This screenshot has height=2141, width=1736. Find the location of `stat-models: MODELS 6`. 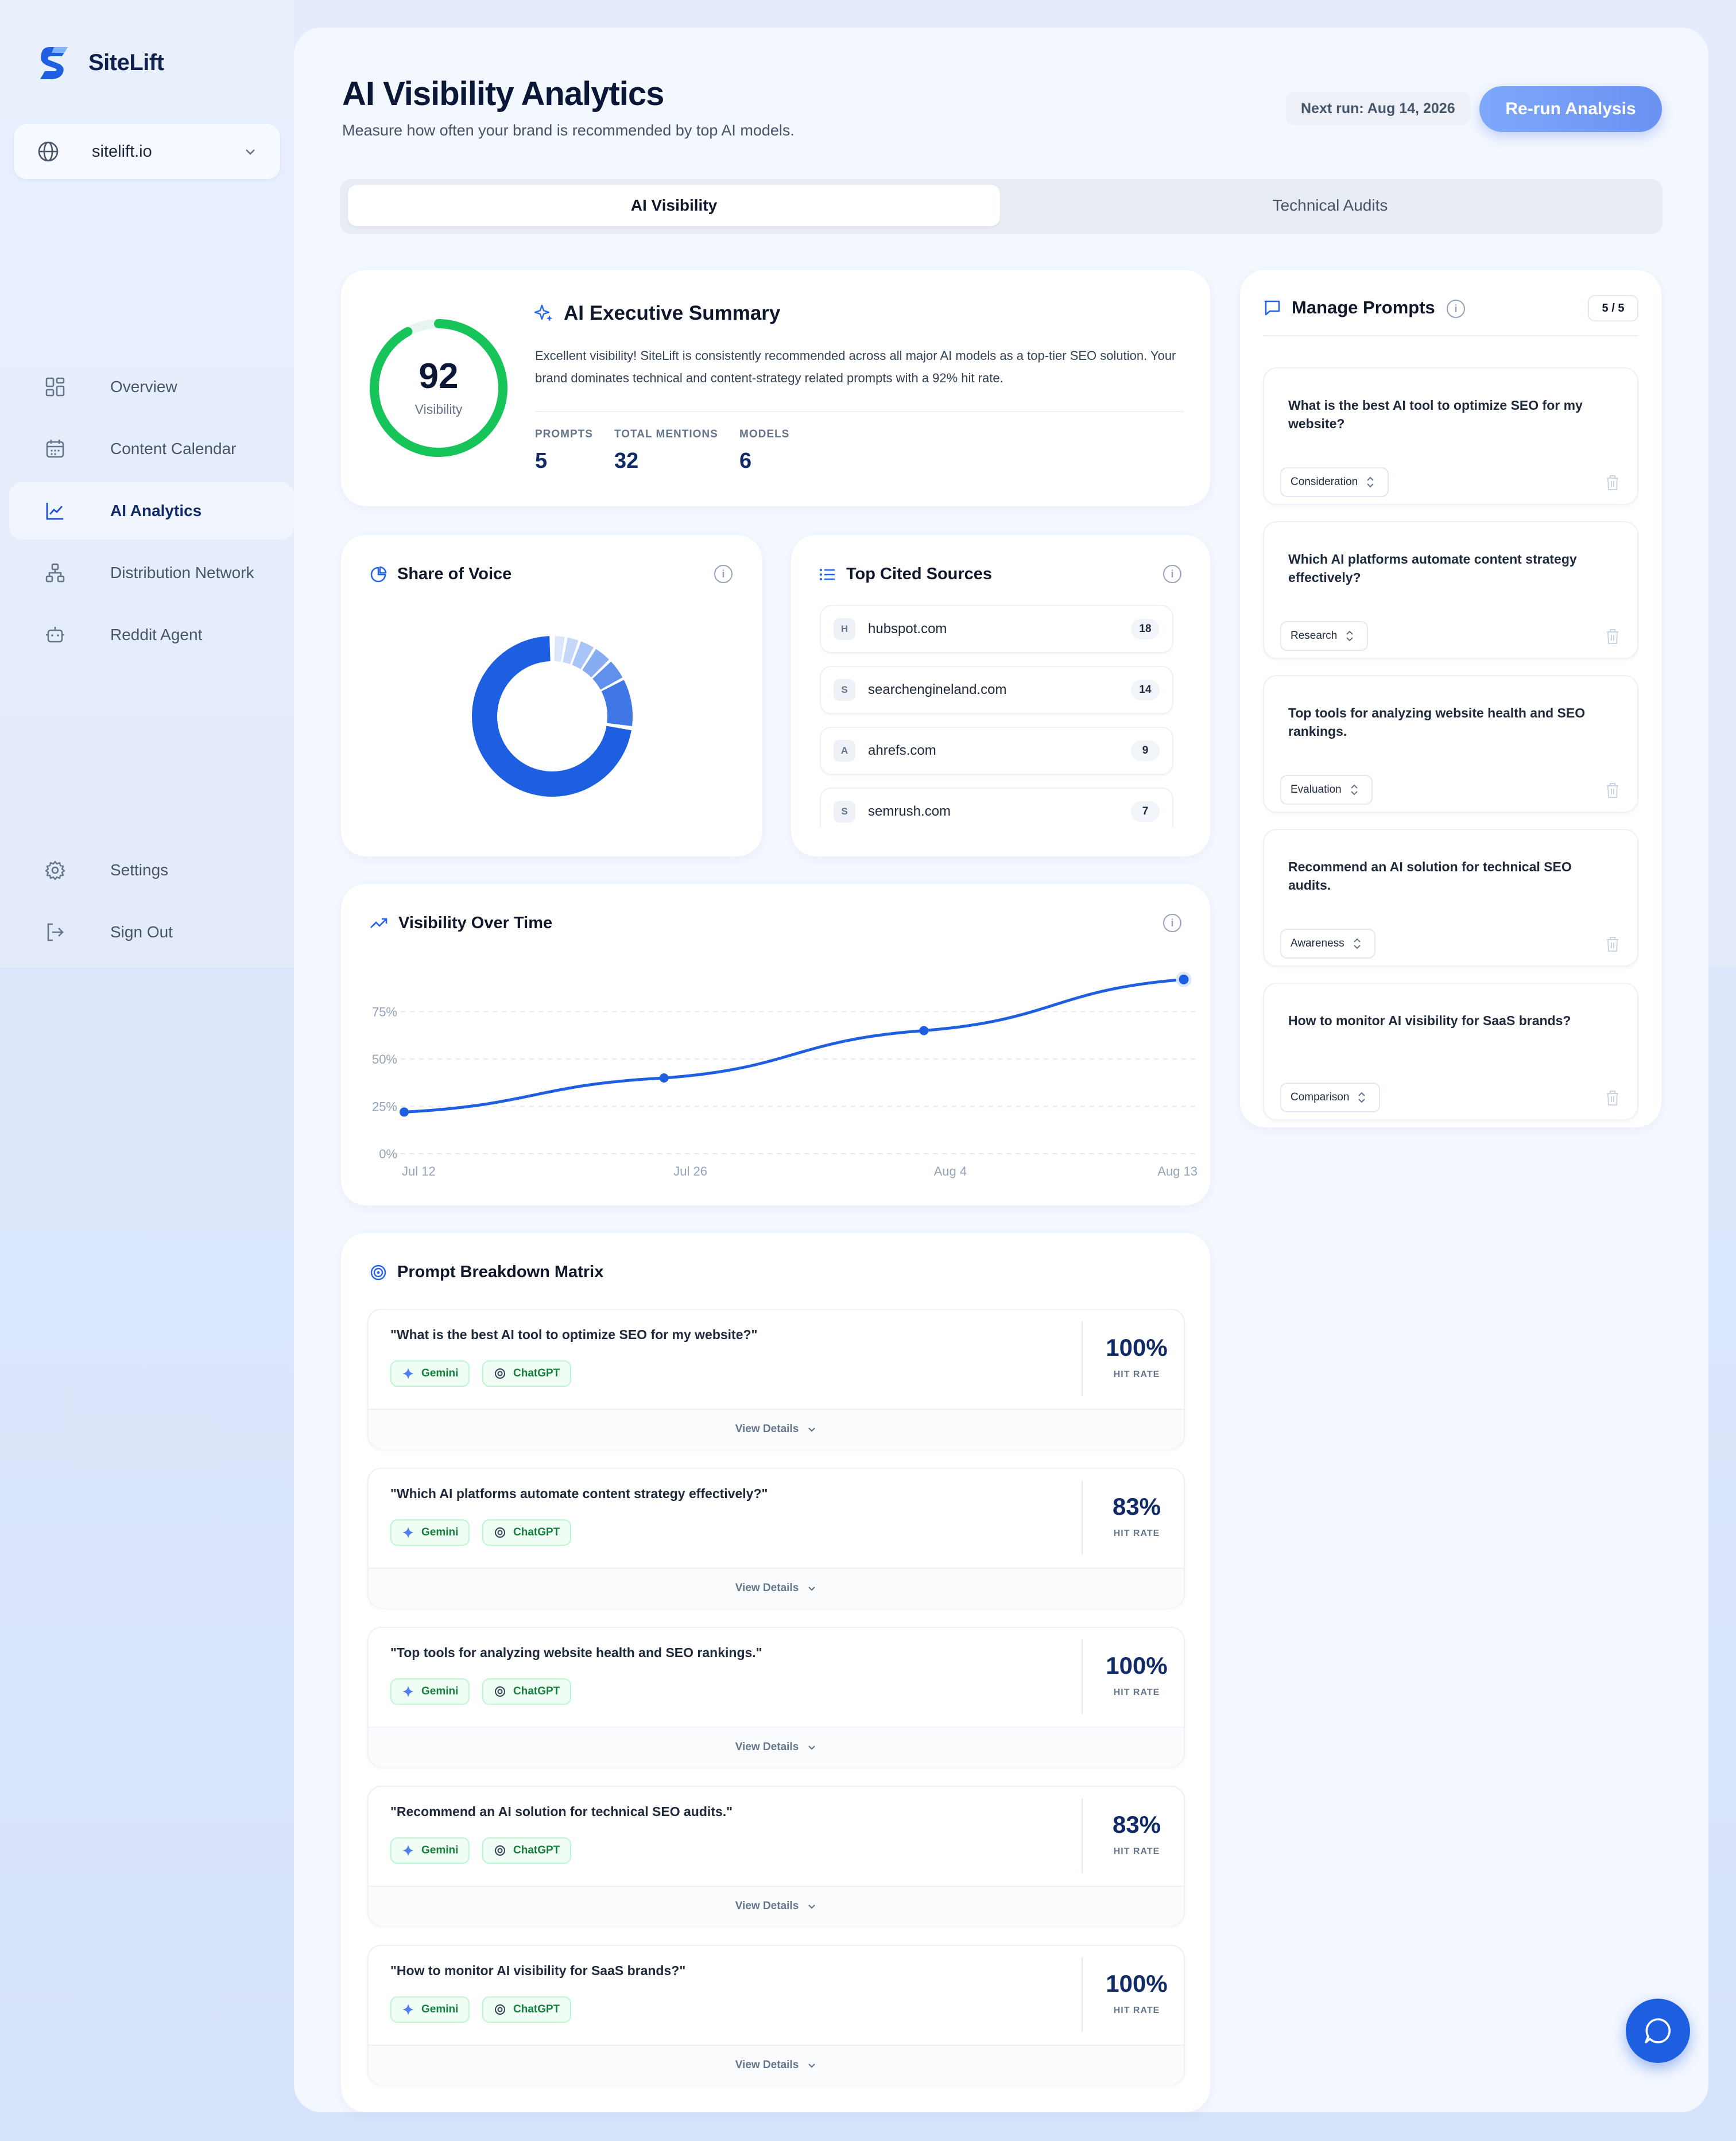

stat-models: MODELS 6 is located at coordinates (764, 450).